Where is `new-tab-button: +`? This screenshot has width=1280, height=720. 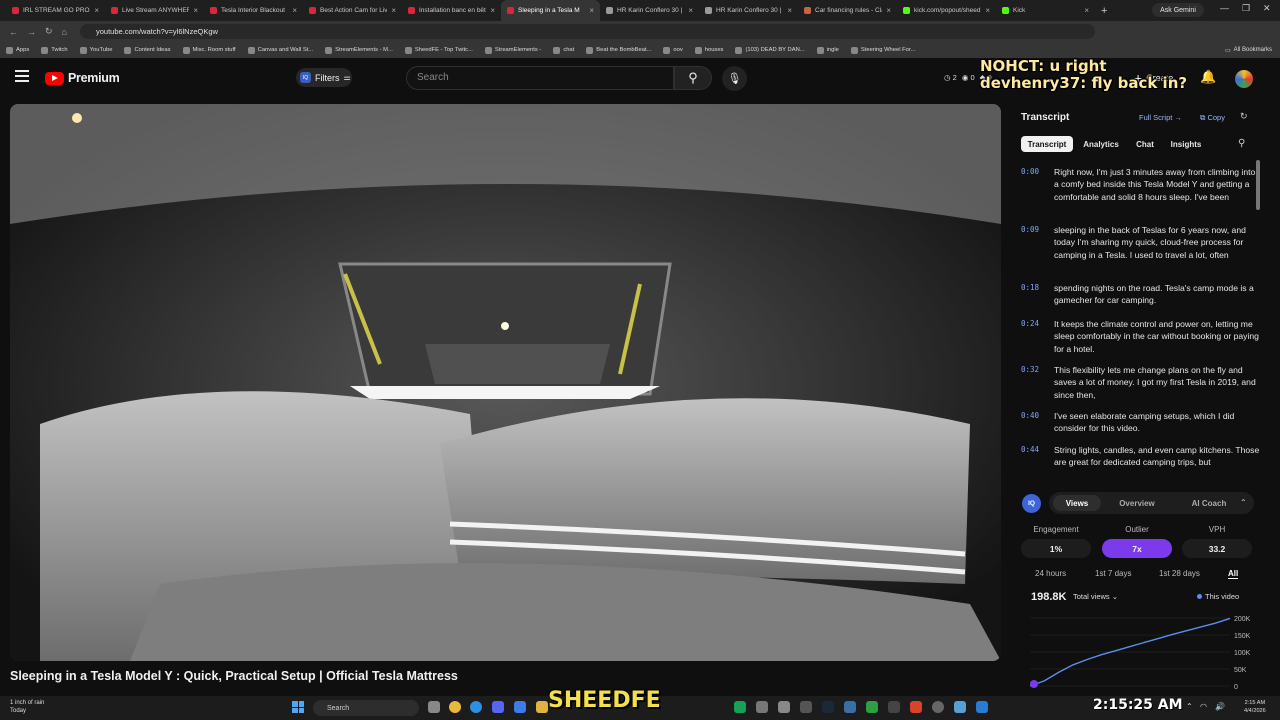
new-tab-button: + is located at coordinates (1104, 11).